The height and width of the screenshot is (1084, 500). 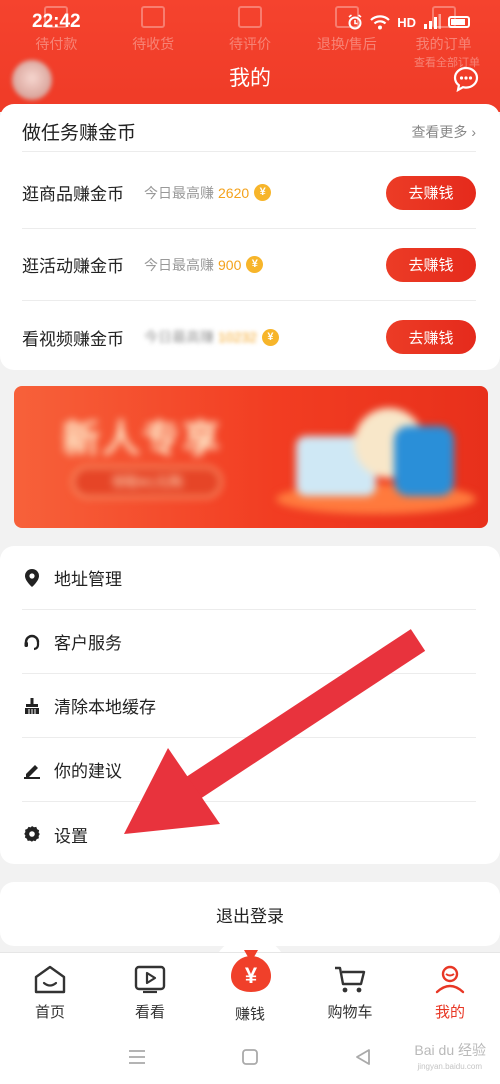 I want to click on earn-row-activities: 逛活动赚金币 今日最高赚 900 ¥ 去赚钱, so click(x=249, y=265).